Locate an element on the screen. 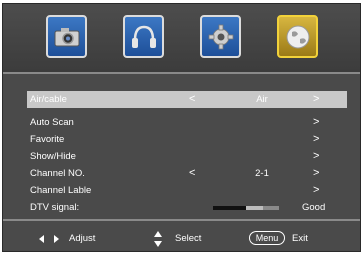 The height and width of the screenshot is (254, 363). globe-icon is located at coordinates (297, 36).